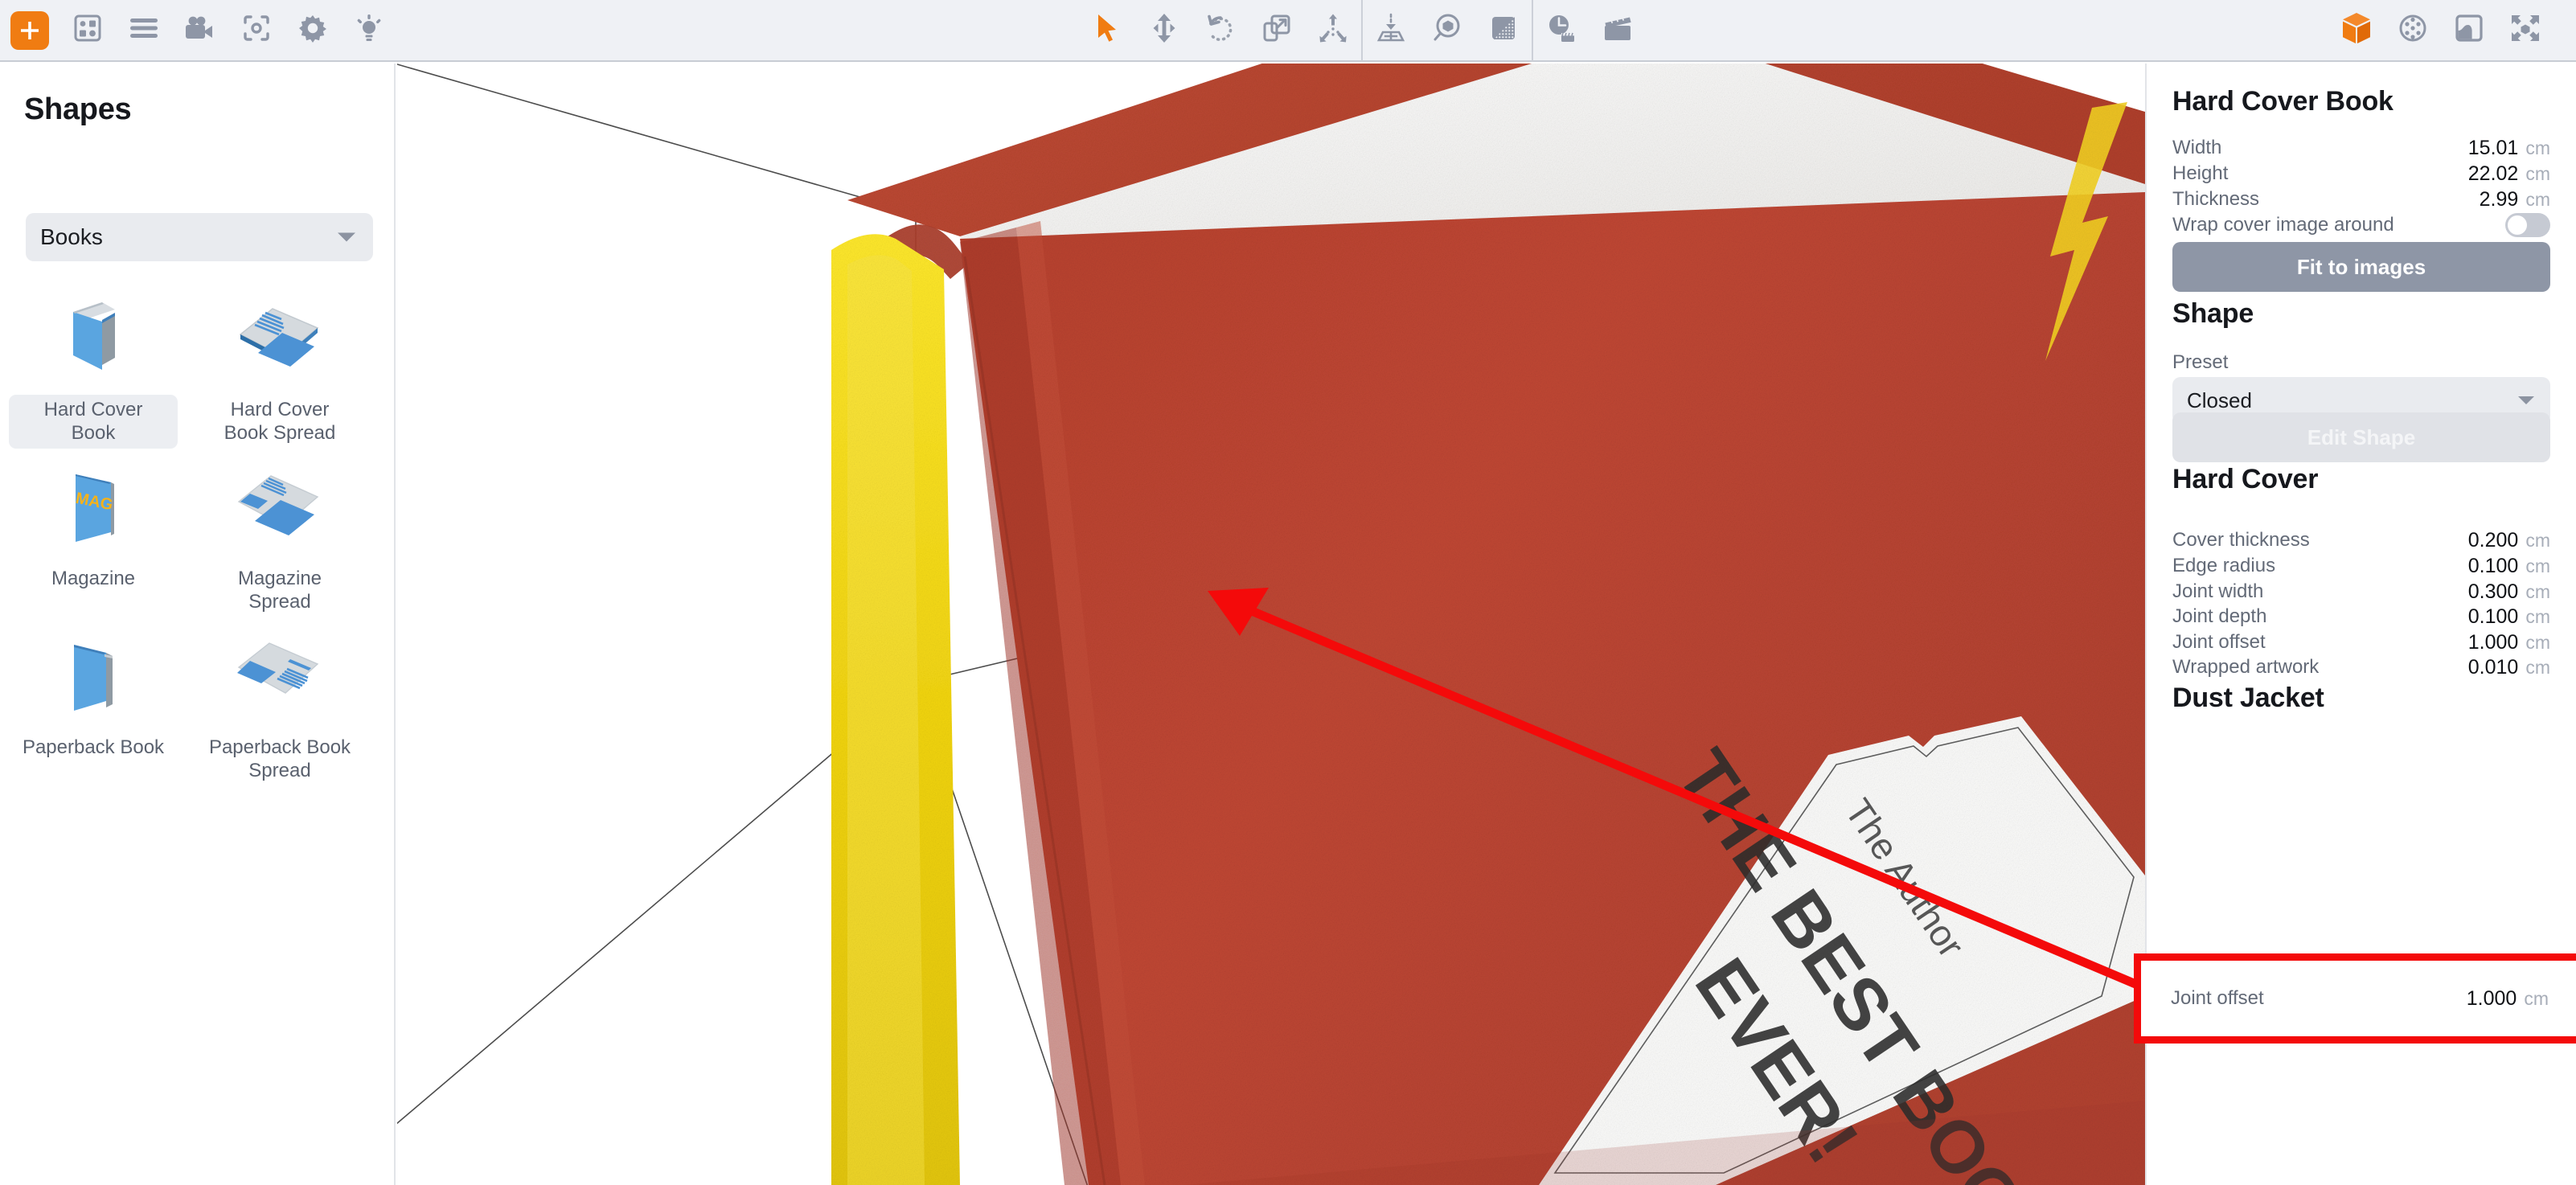  Describe the element at coordinates (93, 747) in the screenshot. I see `shape-item-label: Paperback Book` at that location.